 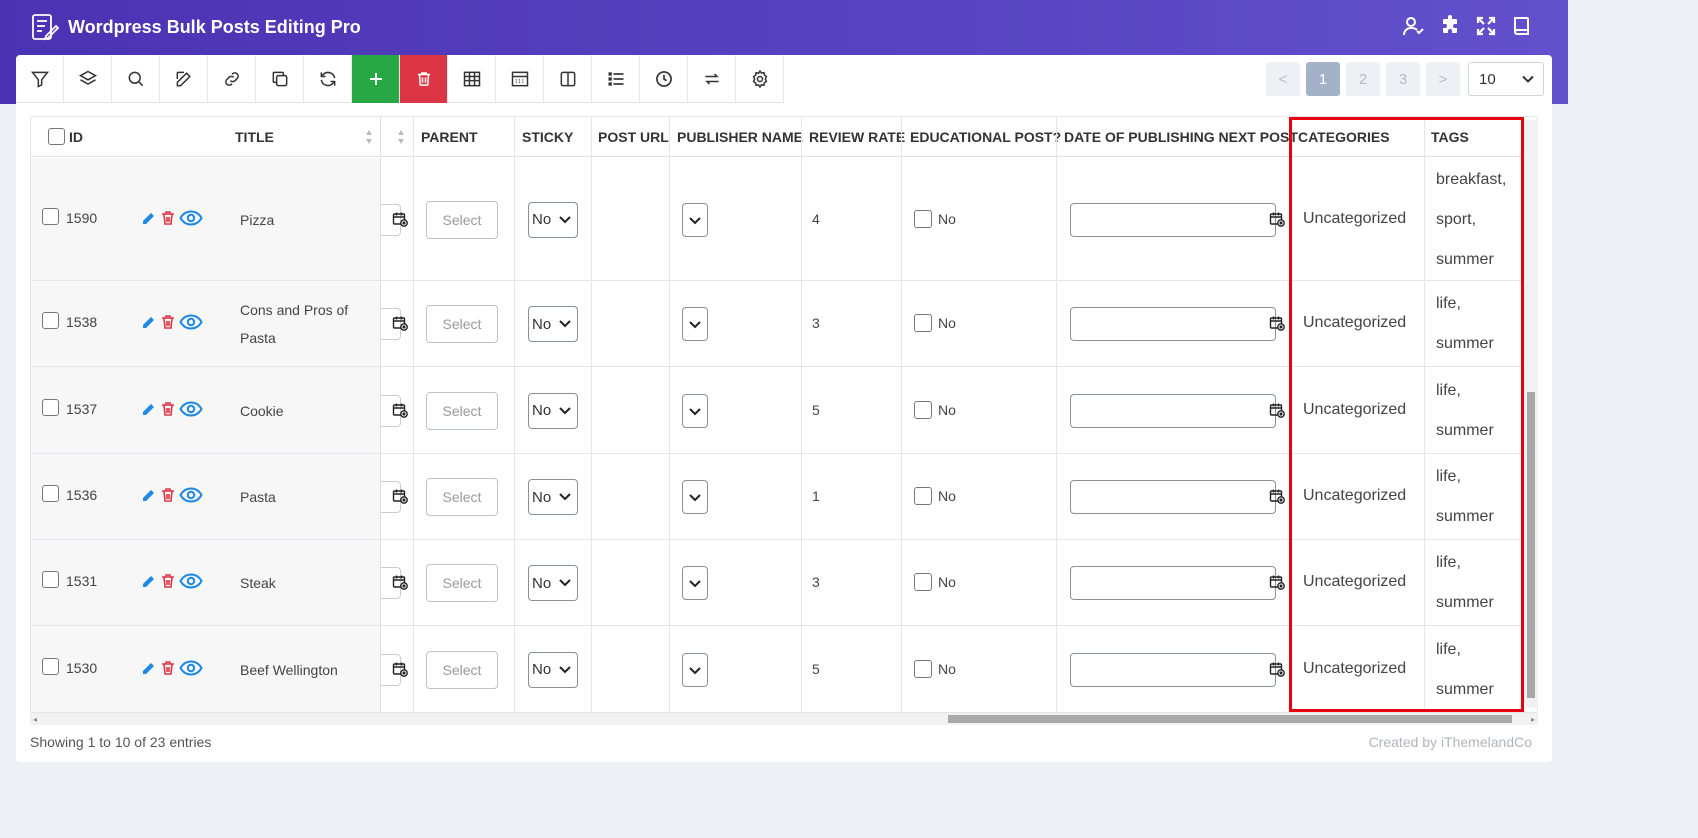 I want to click on scroll-left-icon: ◂, so click(x=35, y=719).